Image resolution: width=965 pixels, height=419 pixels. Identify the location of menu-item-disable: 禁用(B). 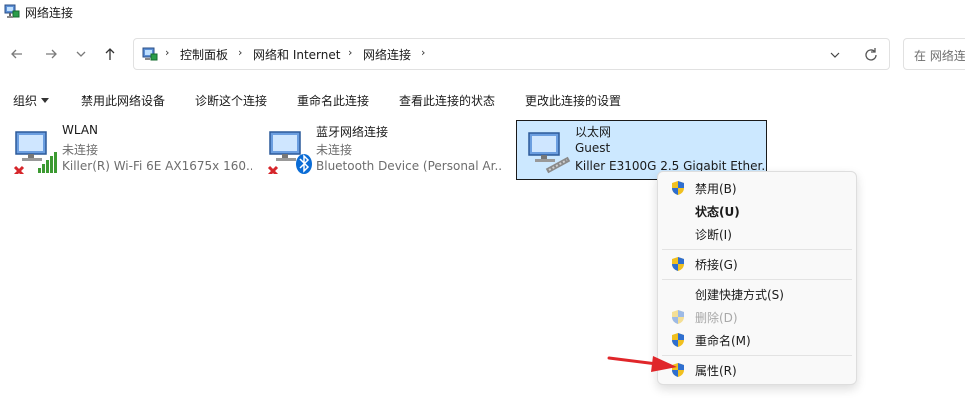
(757, 188).